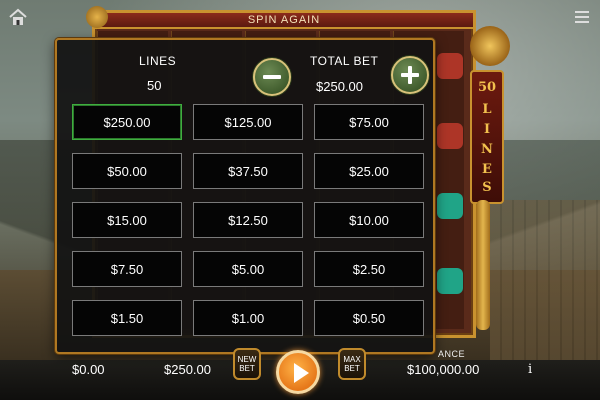 This screenshot has width=600, height=400. Describe the element at coordinates (452, 354) in the screenshot. I see `balance-label: ANCE` at that location.